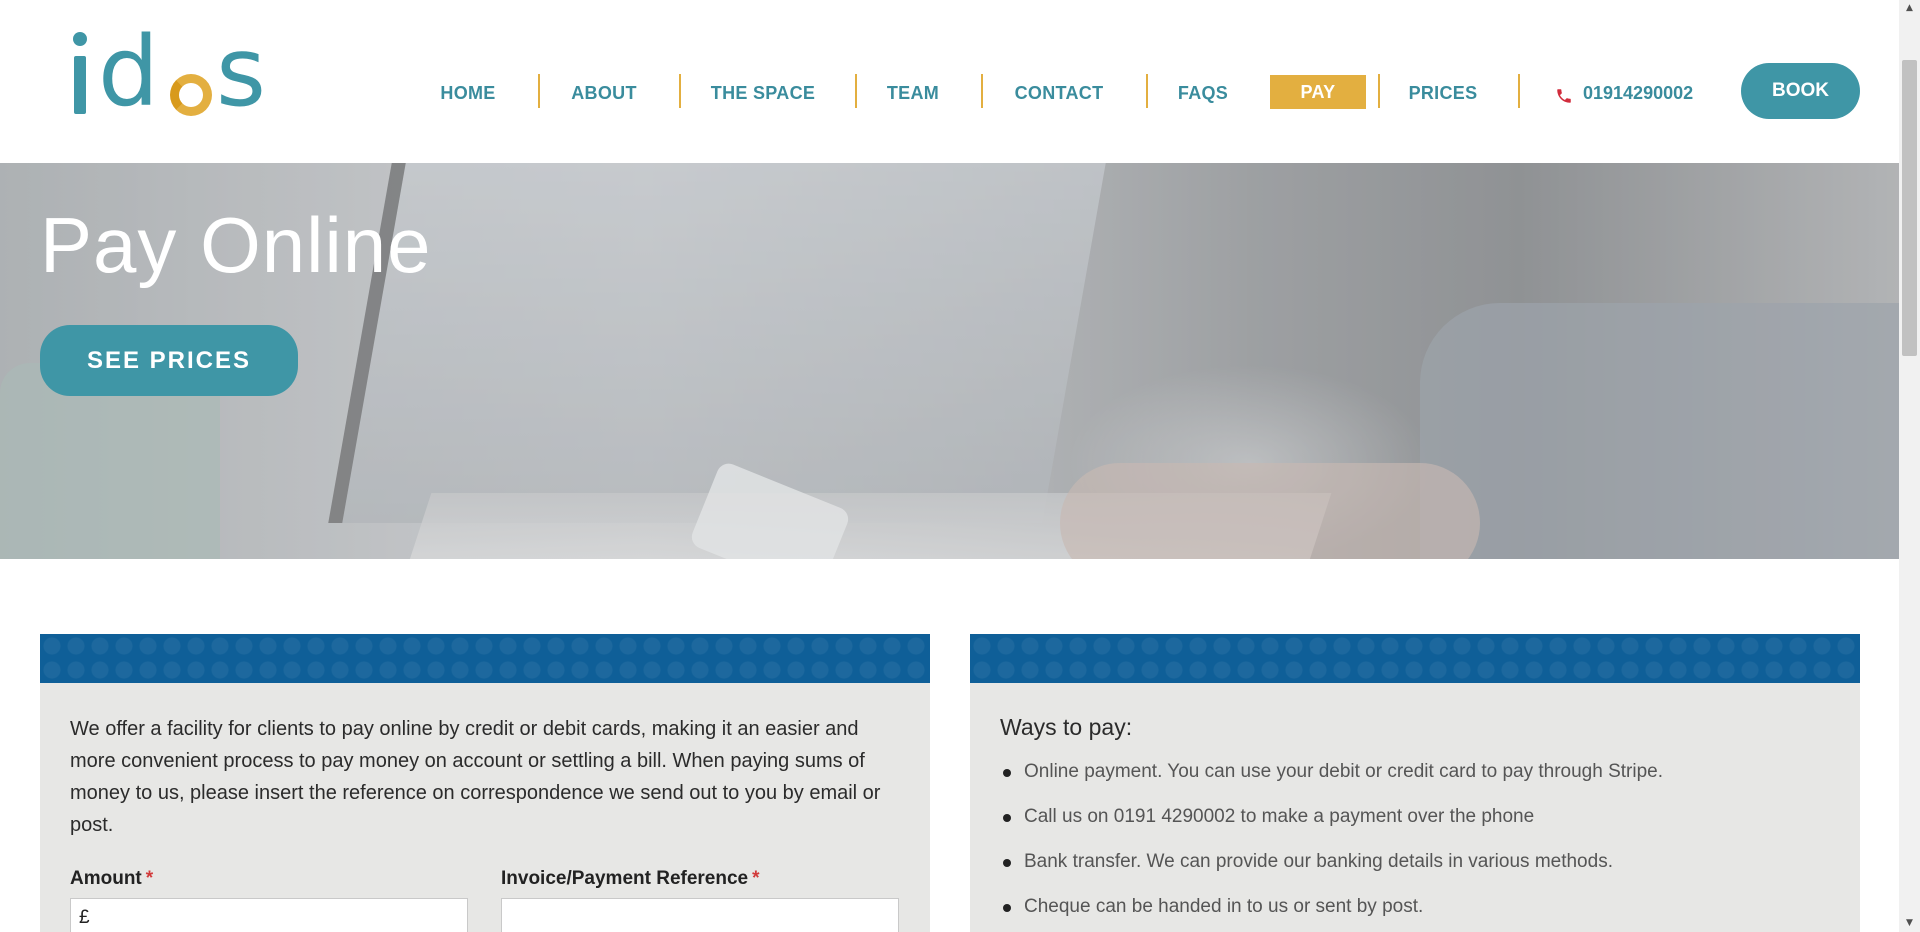 This screenshot has width=1920, height=932. I want to click on logo-i-stem, so click(80, 85).